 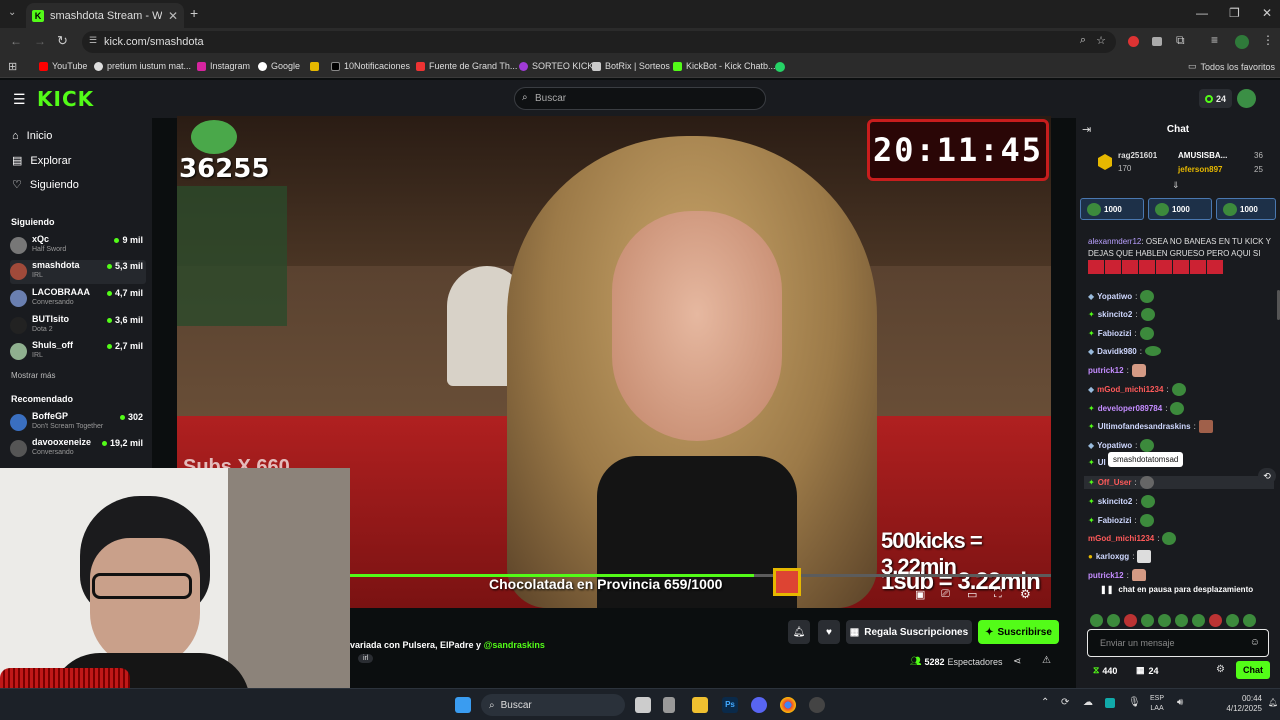 I want to click on minimize-button: —, so click(x=1202, y=13).